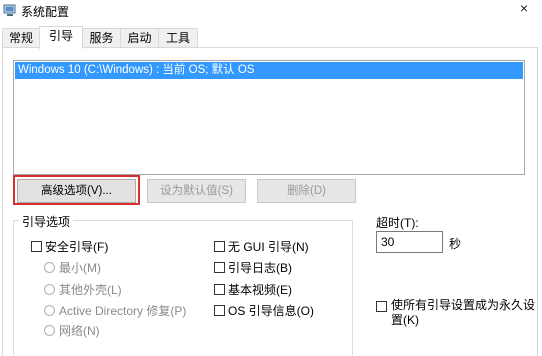 The height and width of the screenshot is (356, 542). I want to click on active-directory-label: Active Directory 修复(P), so click(123, 311).